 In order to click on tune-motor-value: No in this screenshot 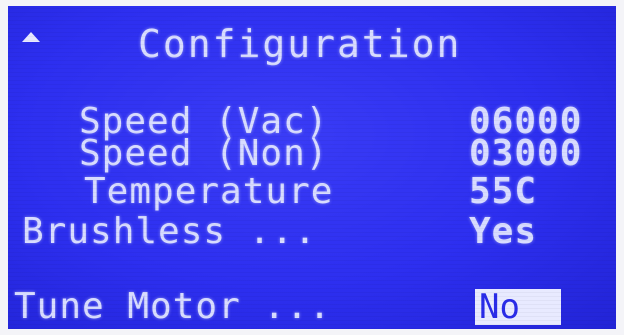, I will do `click(518, 307)`.